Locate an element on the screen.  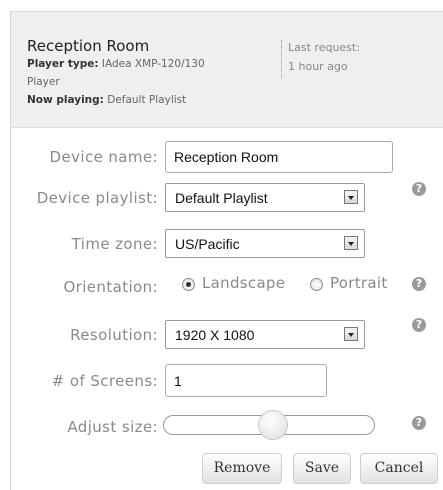
device-name-value: Reception Room is located at coordinates (226, 157).